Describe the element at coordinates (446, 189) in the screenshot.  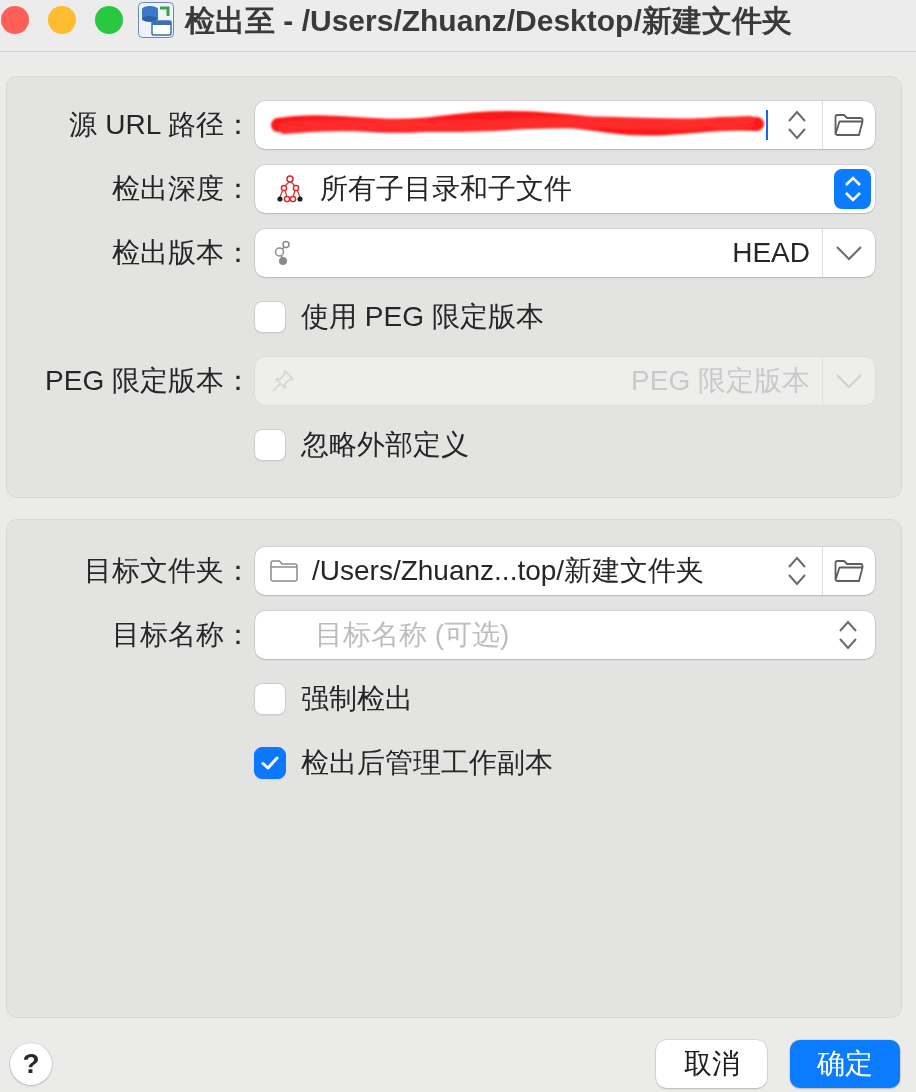
I see `depth-value: 所有子目录和子文件` at that location.